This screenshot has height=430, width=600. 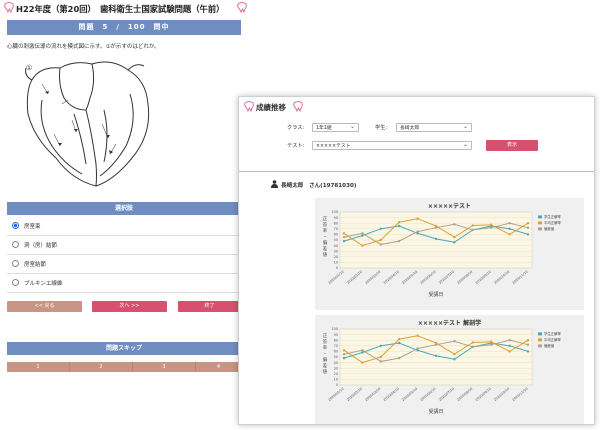 What do you see at coordinates (416, 171) in the screenshot?
I see `divider` at bounding box center [416, 171].